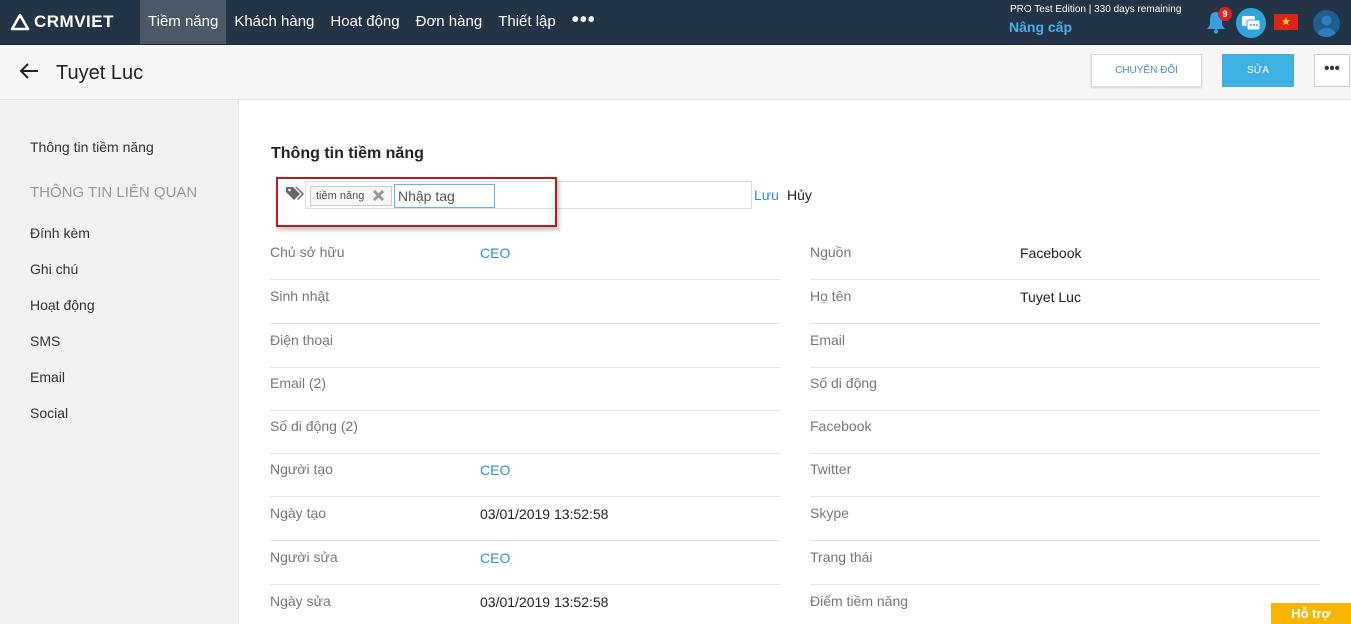  I want to click on sidebar-item-sms: SMS, so click(45, 341).